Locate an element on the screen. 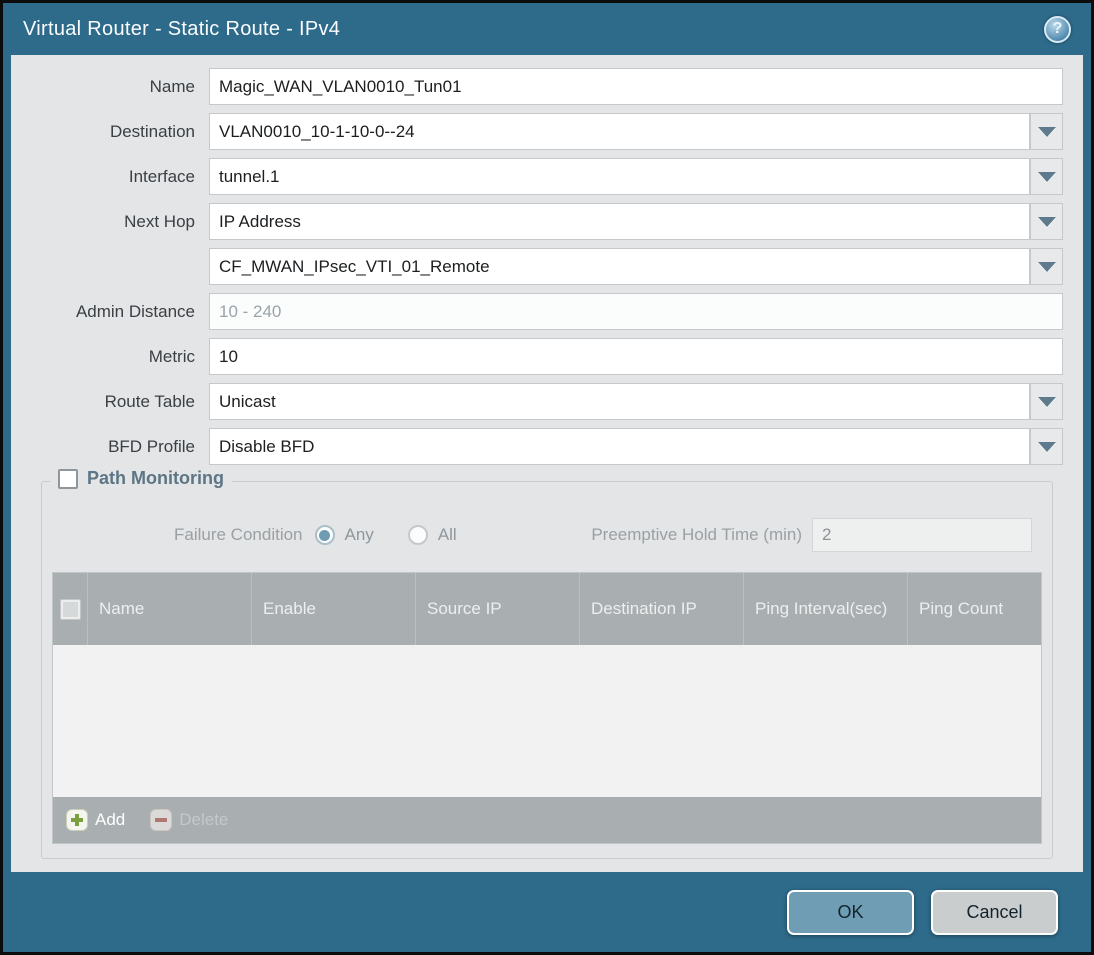  destination-dropdown-button is located at coordinates (1046, 131).